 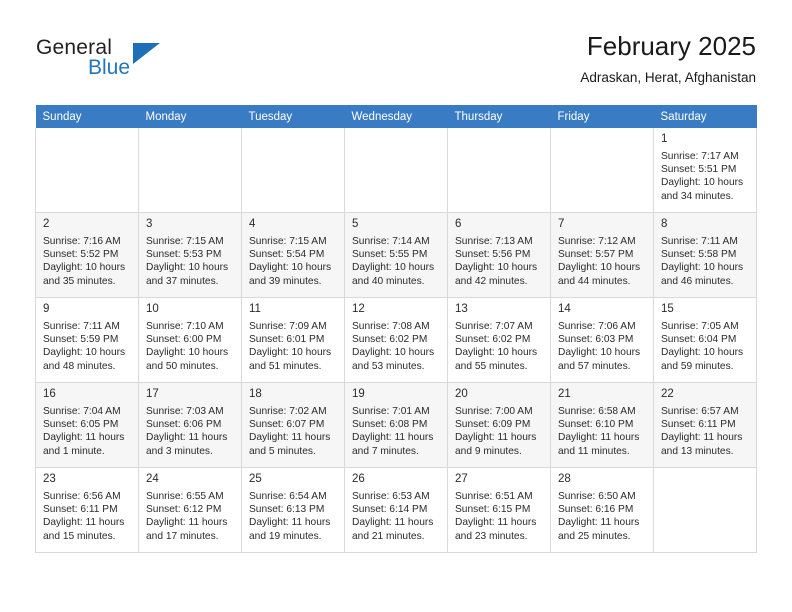 What do you see at coordinates (597, 411) in the screenshot?
I see `day-info-sunrise-line: Sunrise: 6:58 AM` at bounding box center [597, 411].